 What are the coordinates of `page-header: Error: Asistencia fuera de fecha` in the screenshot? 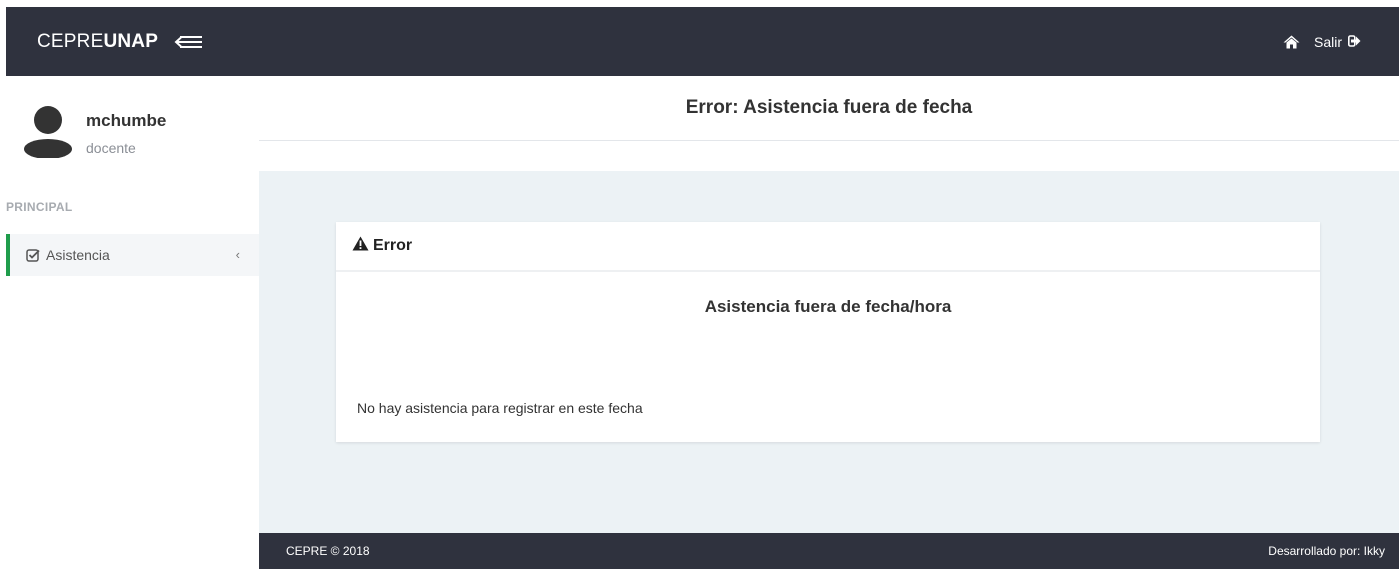 It's located at (829, 123).